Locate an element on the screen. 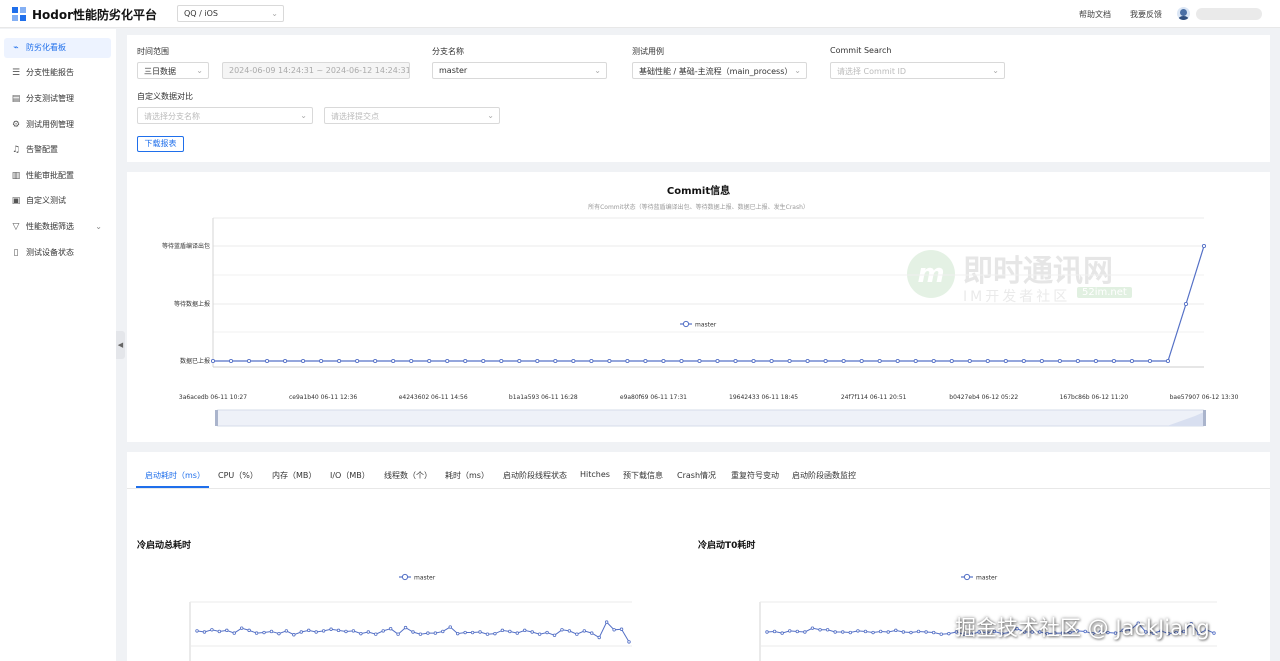 The height and width of the screenshot is (661, 1280). commit-search-placeholder: 请选择 Commit ID is located at coordinates (872, 71).